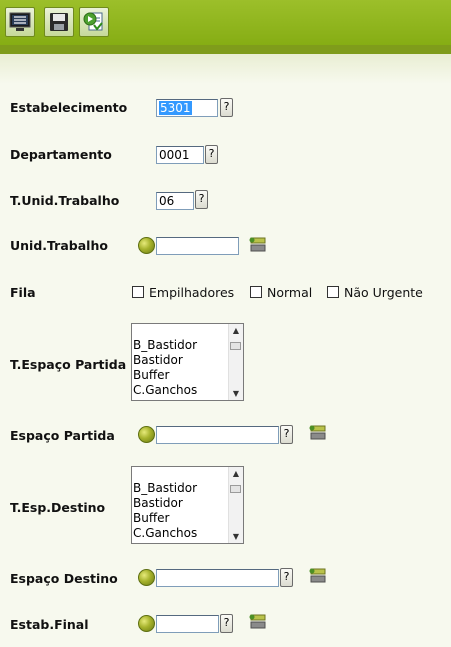 This screenshot has width=451, height=647. Describe the element at coordinates (68, 364) in the screenshot. I see `t-espaco-partida-label: T.Espaço Partida` at that location.